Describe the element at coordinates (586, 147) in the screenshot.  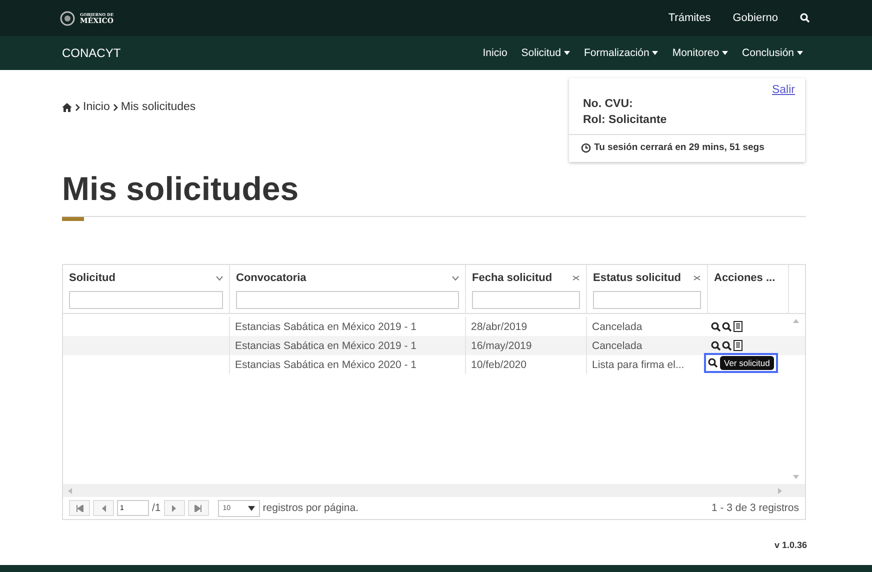
I see `clock-icon` at that location.